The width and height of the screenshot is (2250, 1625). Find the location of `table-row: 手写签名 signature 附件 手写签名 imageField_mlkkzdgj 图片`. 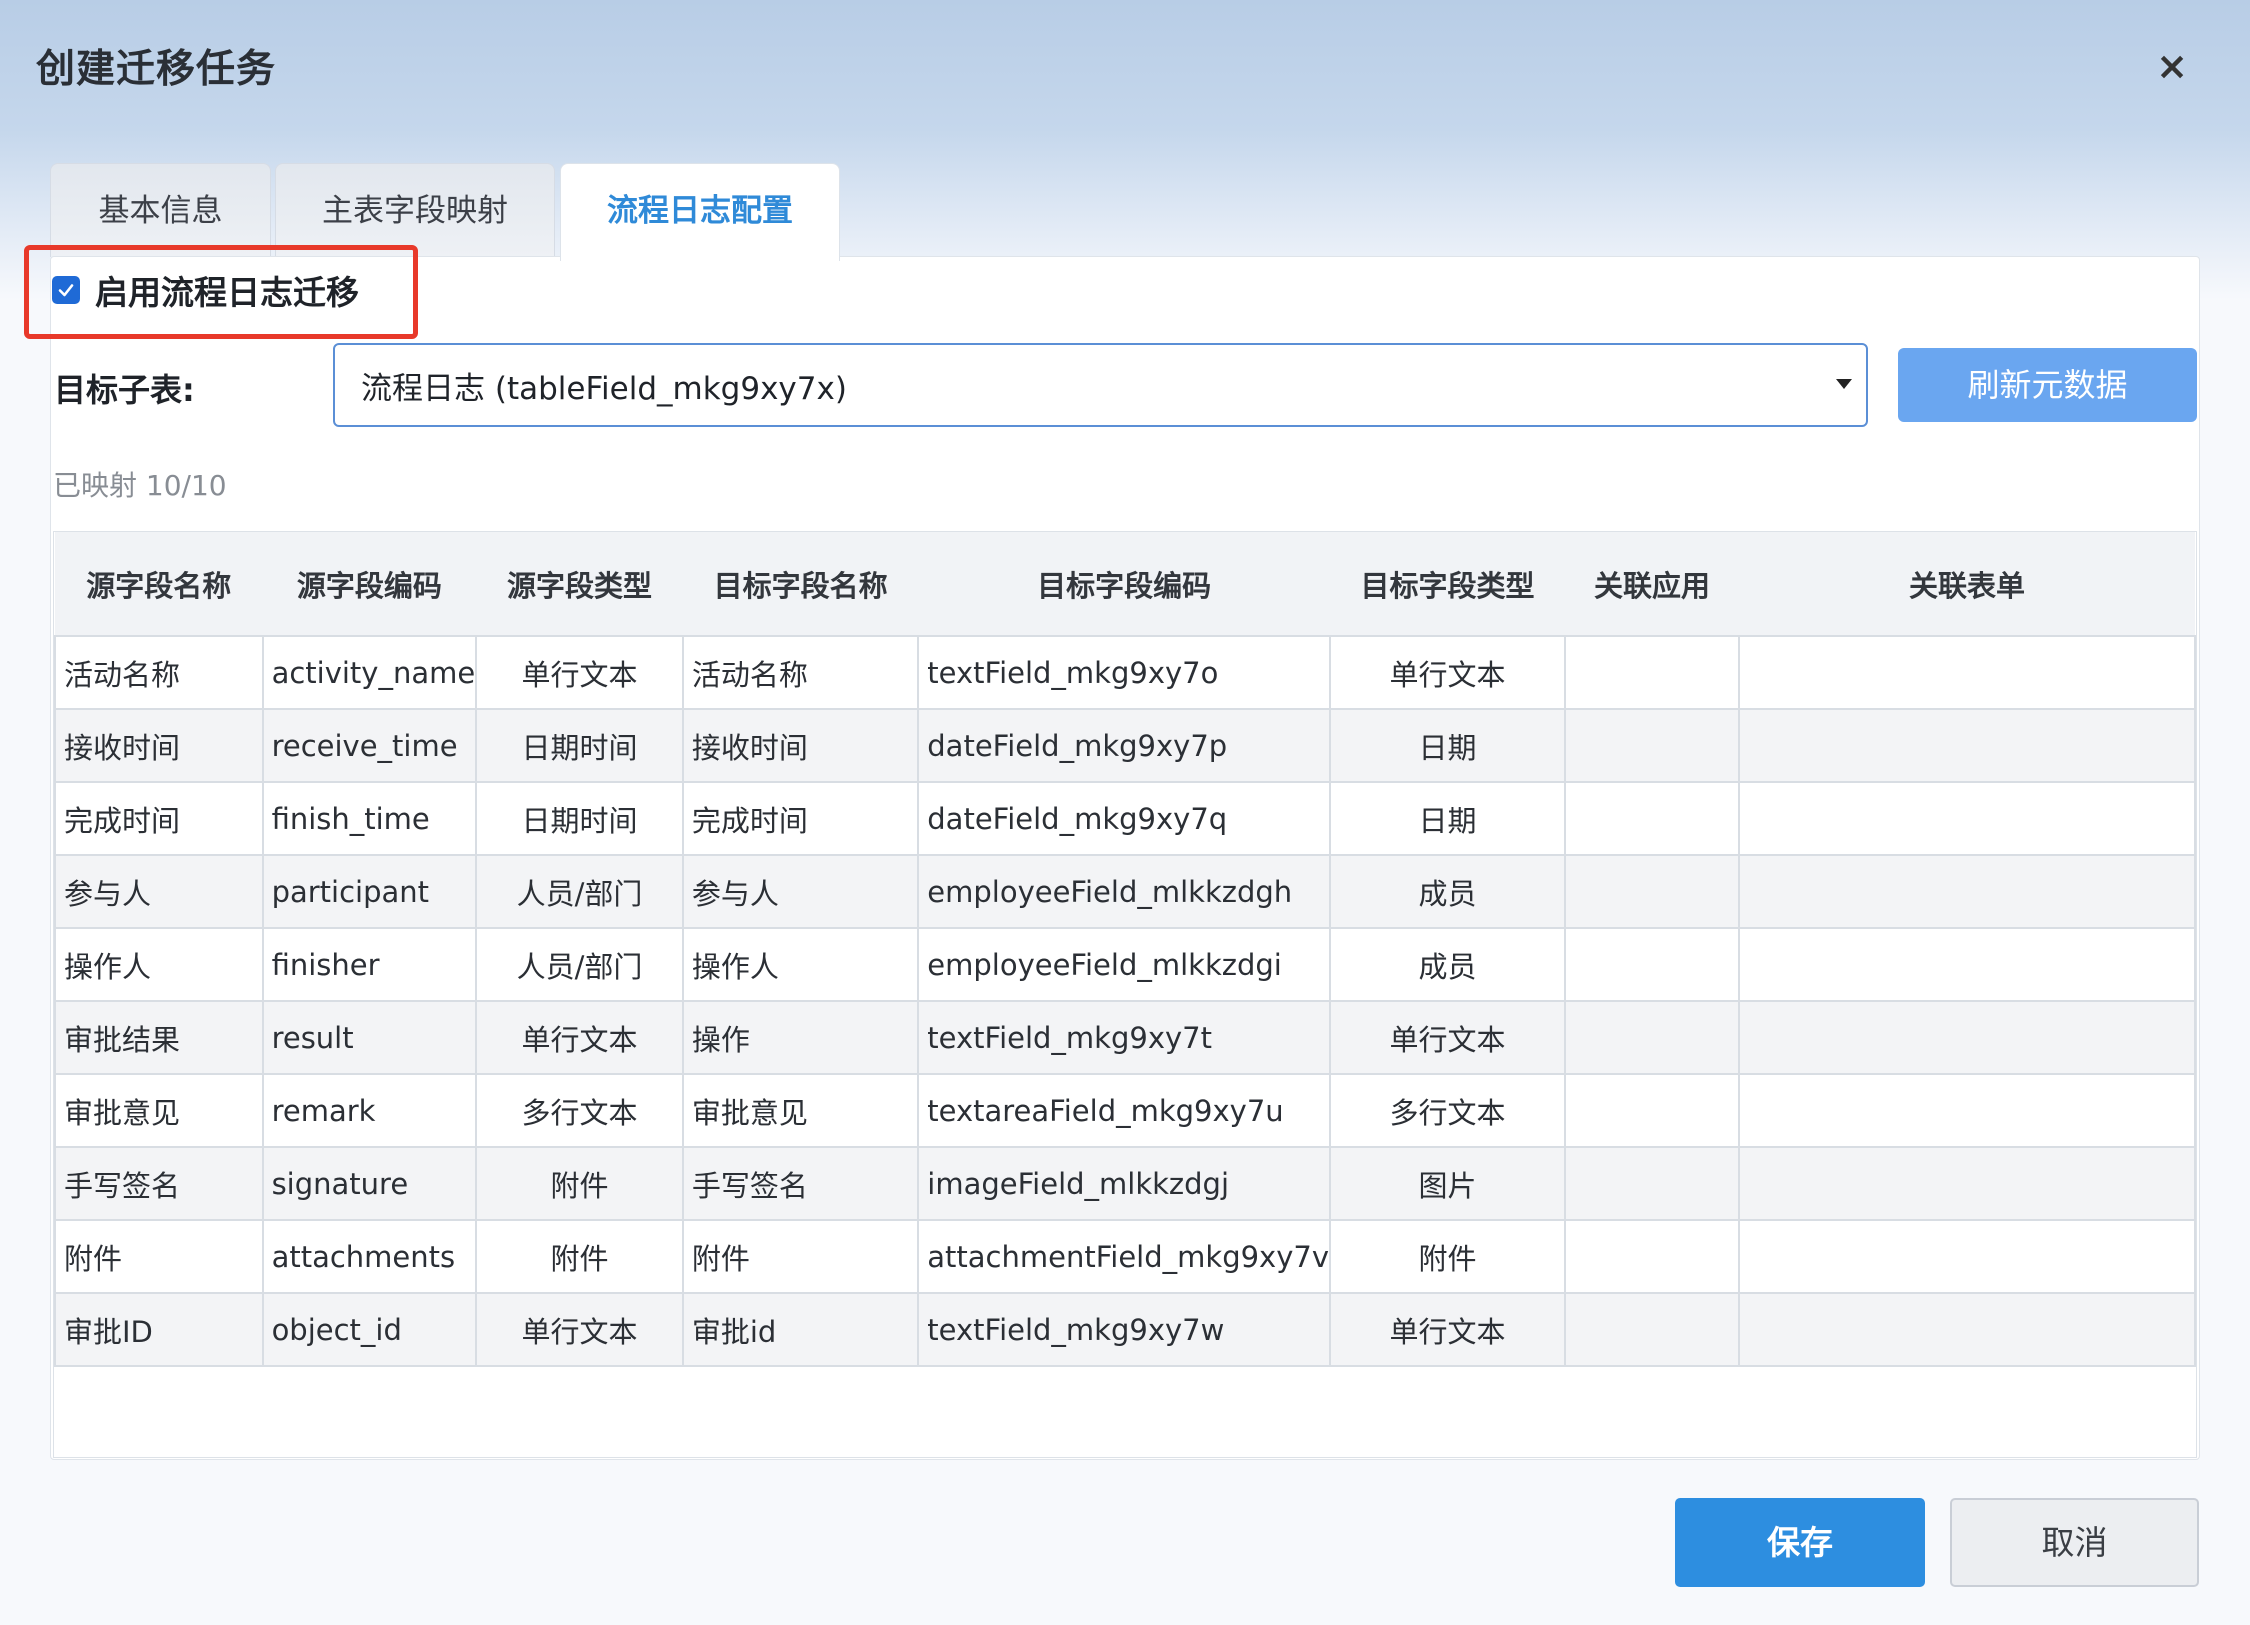

table-row: 手写签名 signature 附件 手写签名 imageField_mlkkzdgj 图片 is located at coordinates (1125, 1183).